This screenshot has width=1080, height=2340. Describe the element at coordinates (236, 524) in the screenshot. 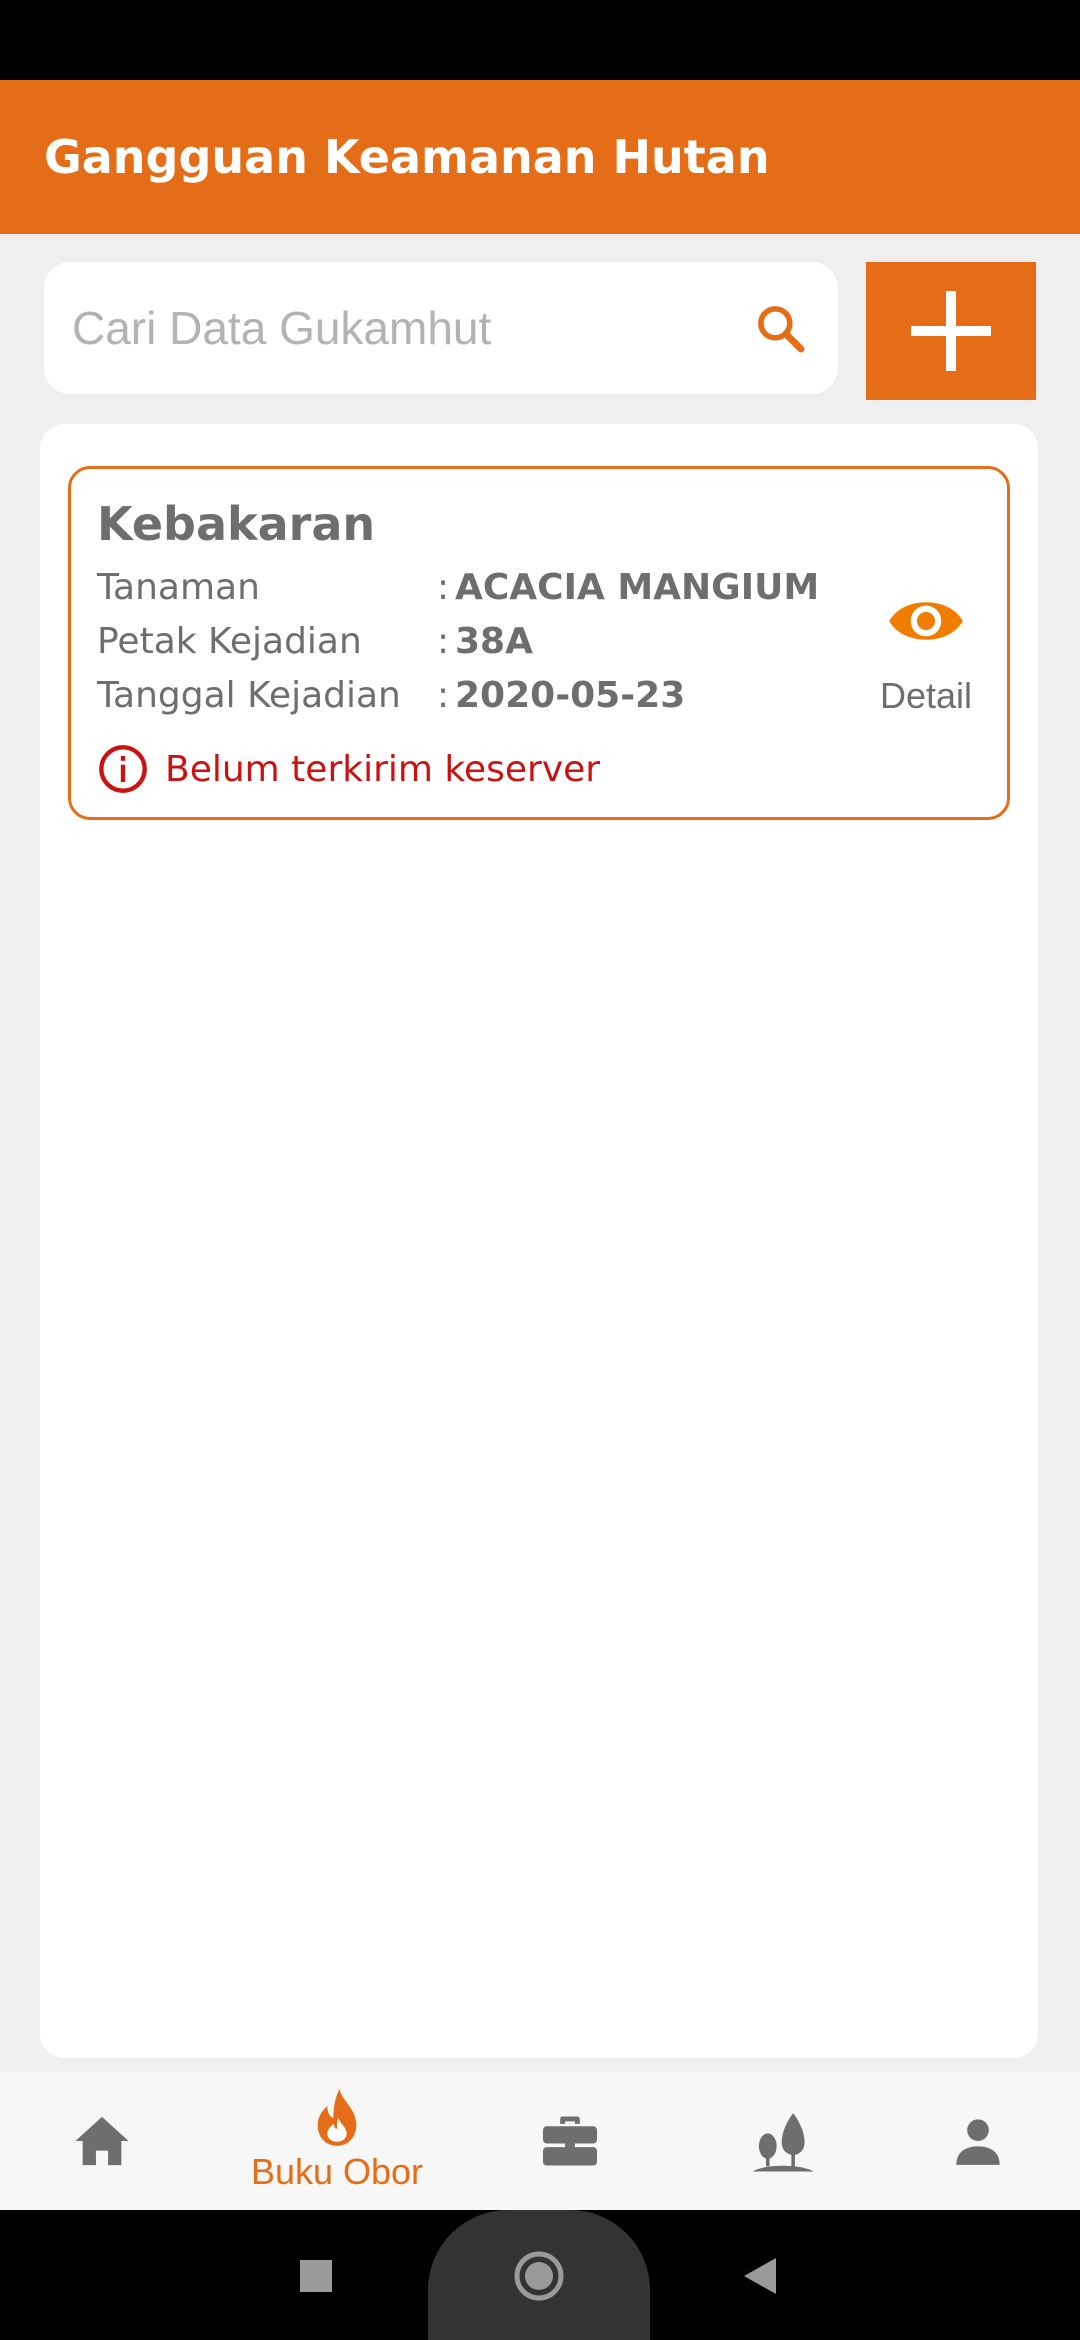

I see `incident-type: Kebakaran` at that location.